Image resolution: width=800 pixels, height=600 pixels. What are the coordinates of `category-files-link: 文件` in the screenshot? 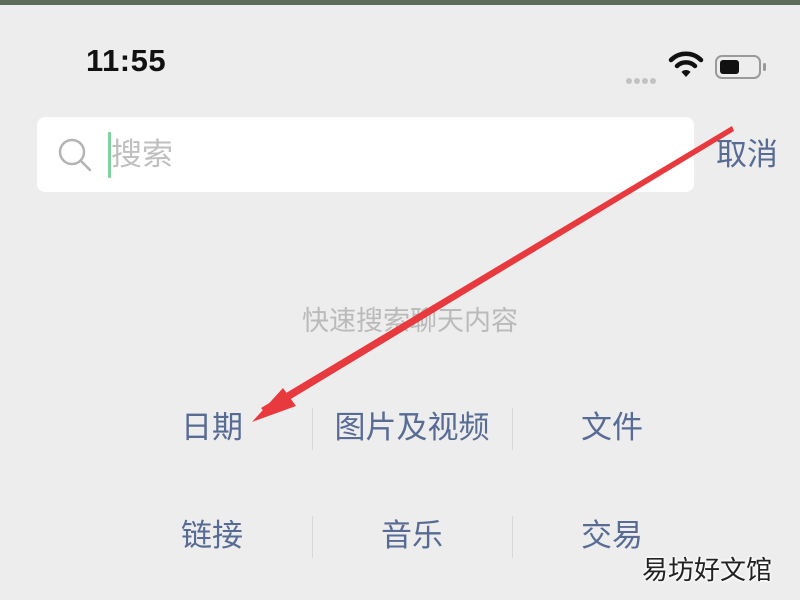 It's located at (612, 428).